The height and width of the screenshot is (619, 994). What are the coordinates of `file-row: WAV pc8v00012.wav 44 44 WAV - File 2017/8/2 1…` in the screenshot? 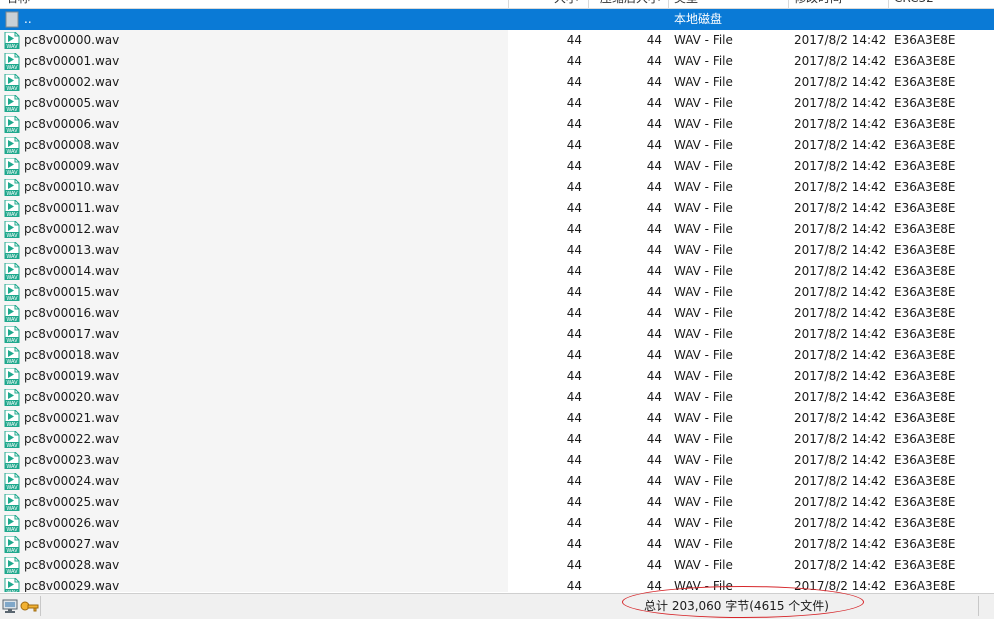 It's located at (497, 229).